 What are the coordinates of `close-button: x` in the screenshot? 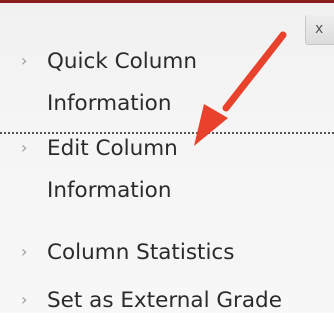 It's located at (319, 30).